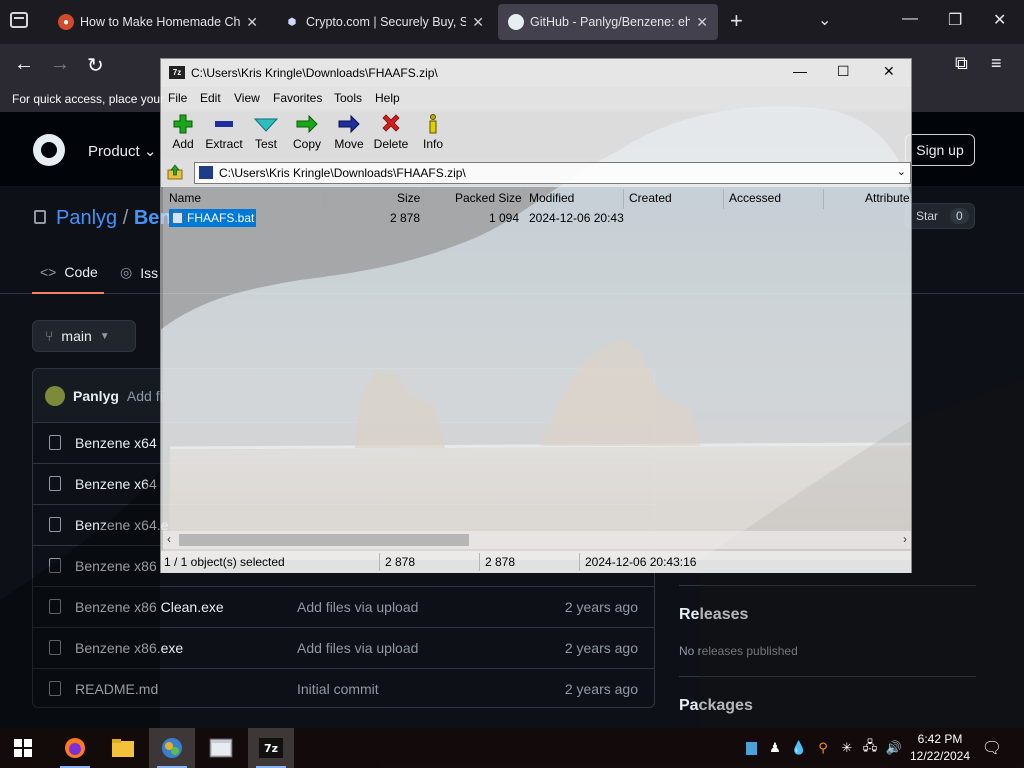 Image resolution: width=1024 pixels, height=768 pixels. I want to click on column-created: Created, so click(650, 198).